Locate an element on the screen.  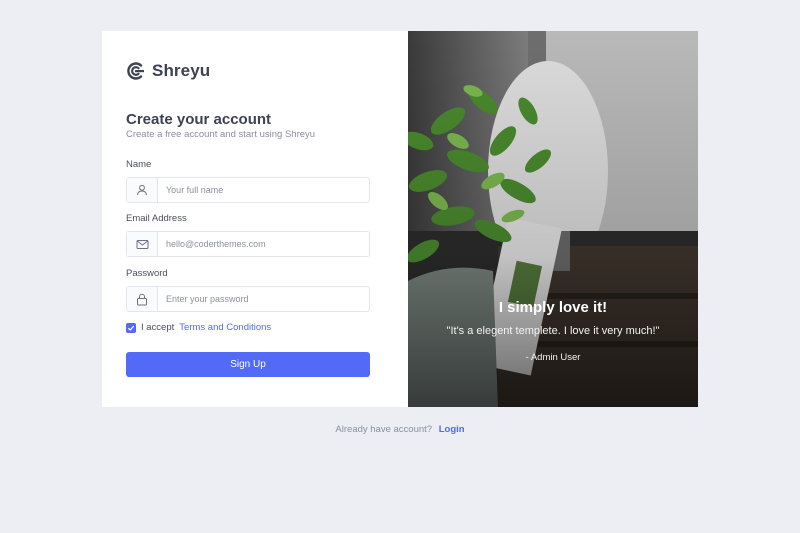
user-icon is located at coordinates (142, 190).